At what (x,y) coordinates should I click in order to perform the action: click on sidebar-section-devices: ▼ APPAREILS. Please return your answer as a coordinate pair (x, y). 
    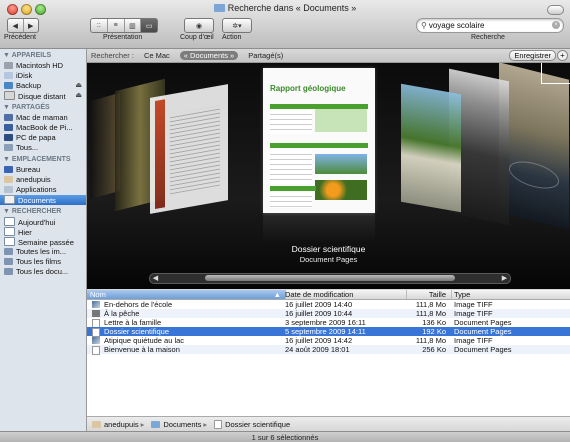
    Looking at the image, I should click on (43, 56).